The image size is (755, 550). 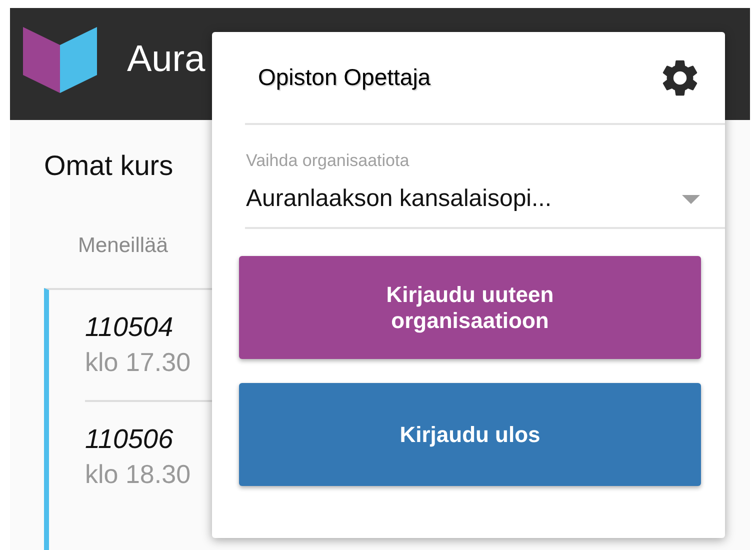 What do you see at coordinates (470, 307) in the screenshot?
I see `menu-button: Kirjaudu uuteen organisaatioon` at bounding box center [470, 307].